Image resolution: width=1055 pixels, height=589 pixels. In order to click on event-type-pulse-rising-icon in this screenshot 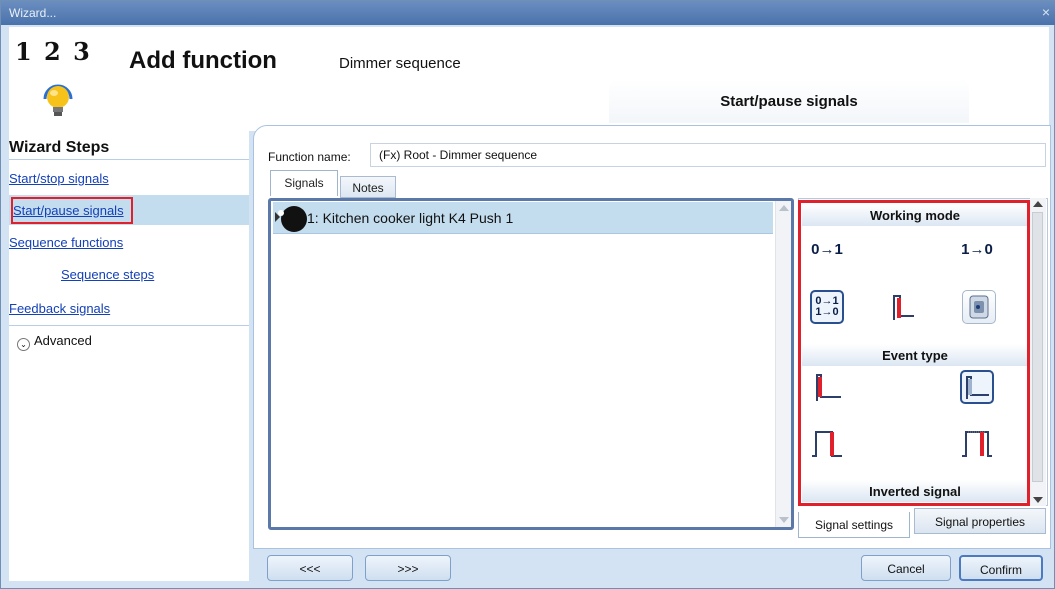, I will do `click(827, 443)`.